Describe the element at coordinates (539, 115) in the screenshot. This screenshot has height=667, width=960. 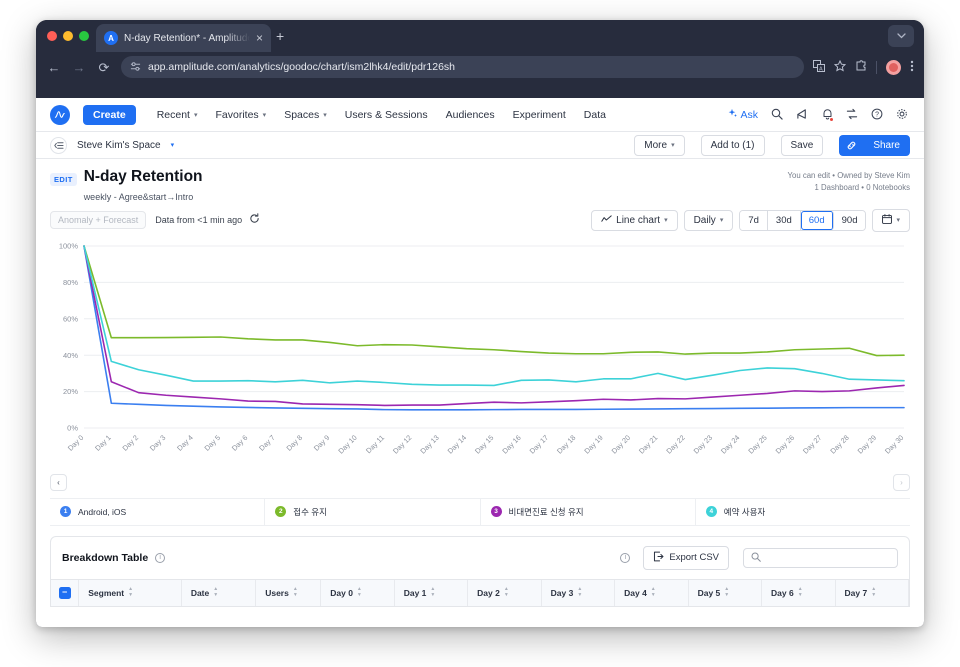
I see `nav-item-experiment: Experiment` at that location.